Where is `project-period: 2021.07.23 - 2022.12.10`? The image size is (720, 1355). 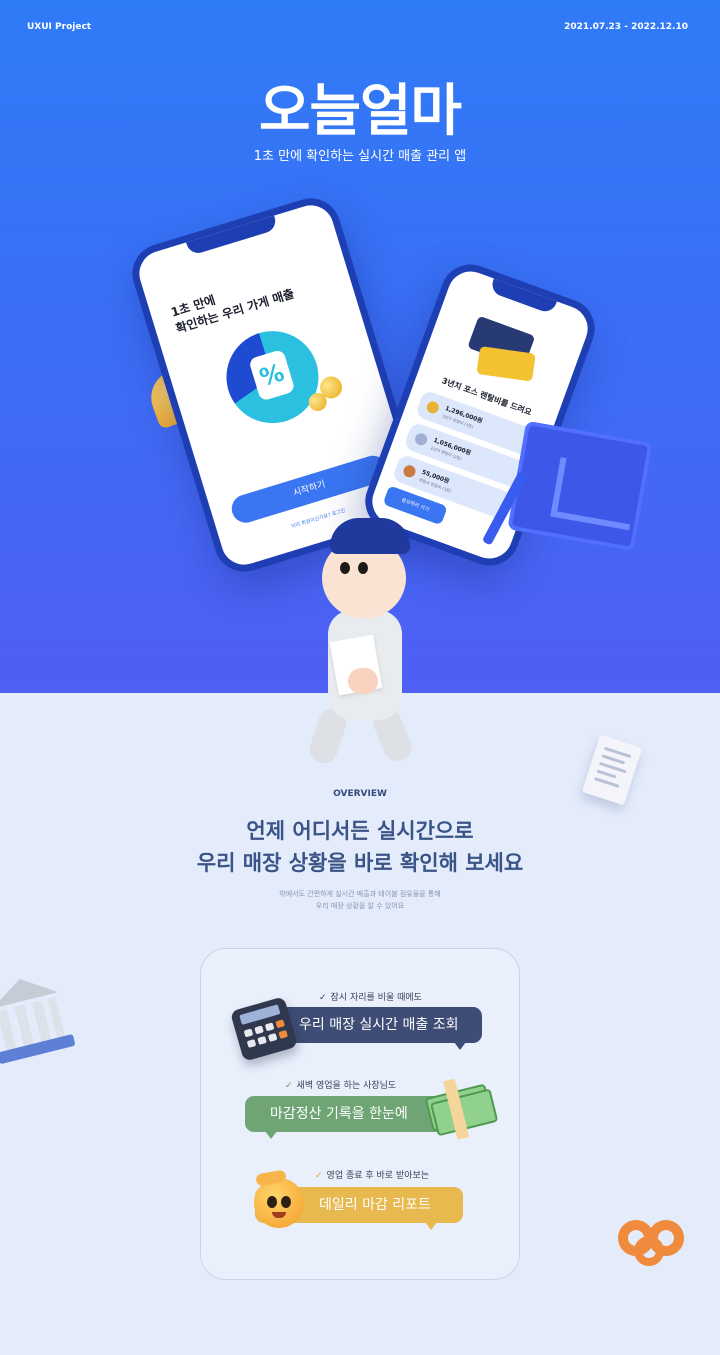
project-period: 2021.07.23 - 2022.12.10 is located at coordinates (626, 27).